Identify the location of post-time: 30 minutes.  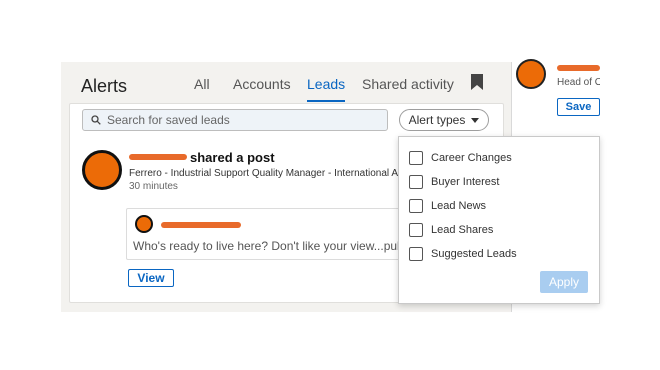
(153, 186).